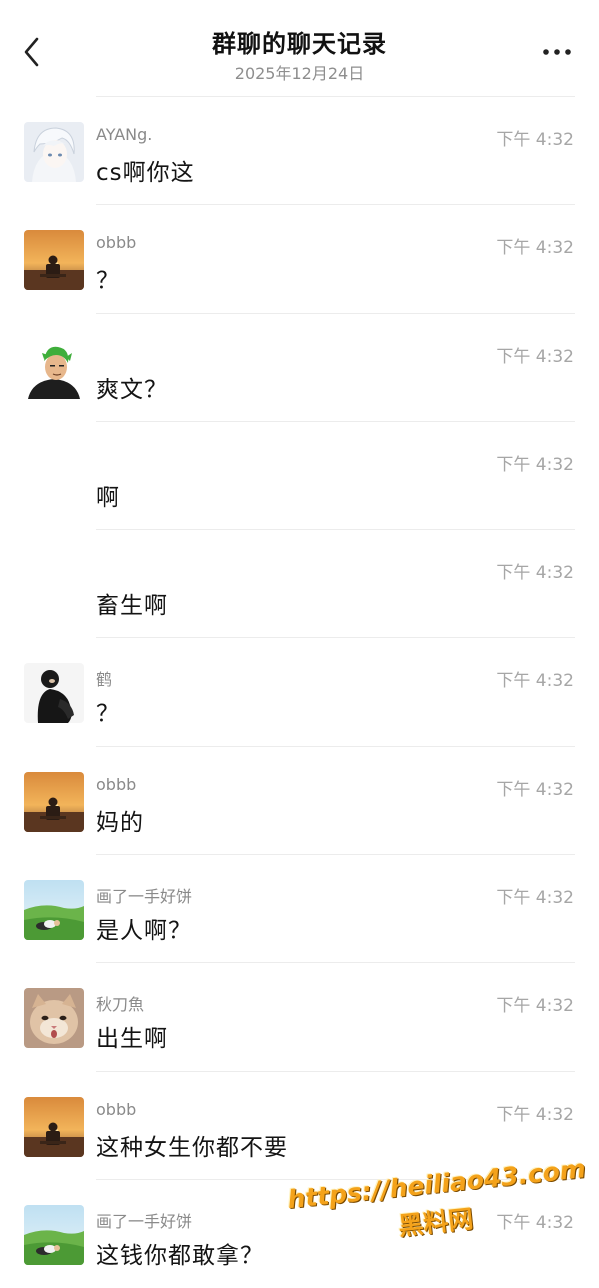  Describe the element at coordinates (145, 173) in the screenshot. I see `message-text: cs啊你这` at that location.